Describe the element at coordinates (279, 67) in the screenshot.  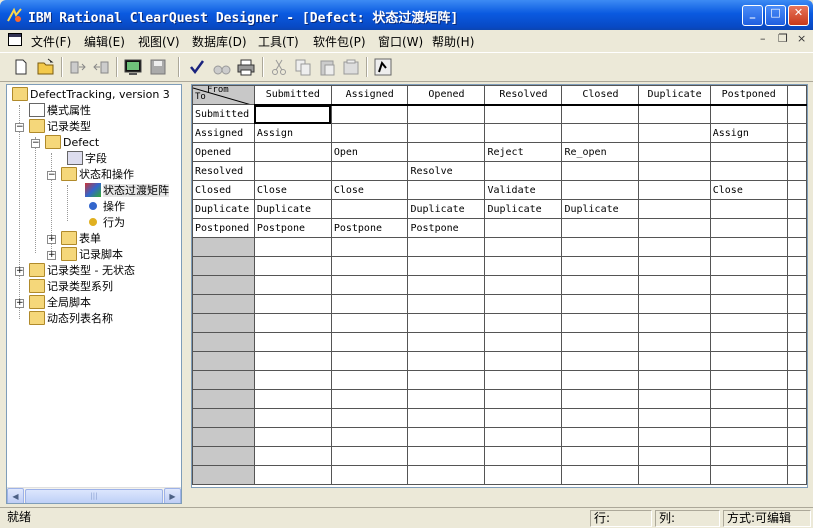
I see `cut-button` at that location.